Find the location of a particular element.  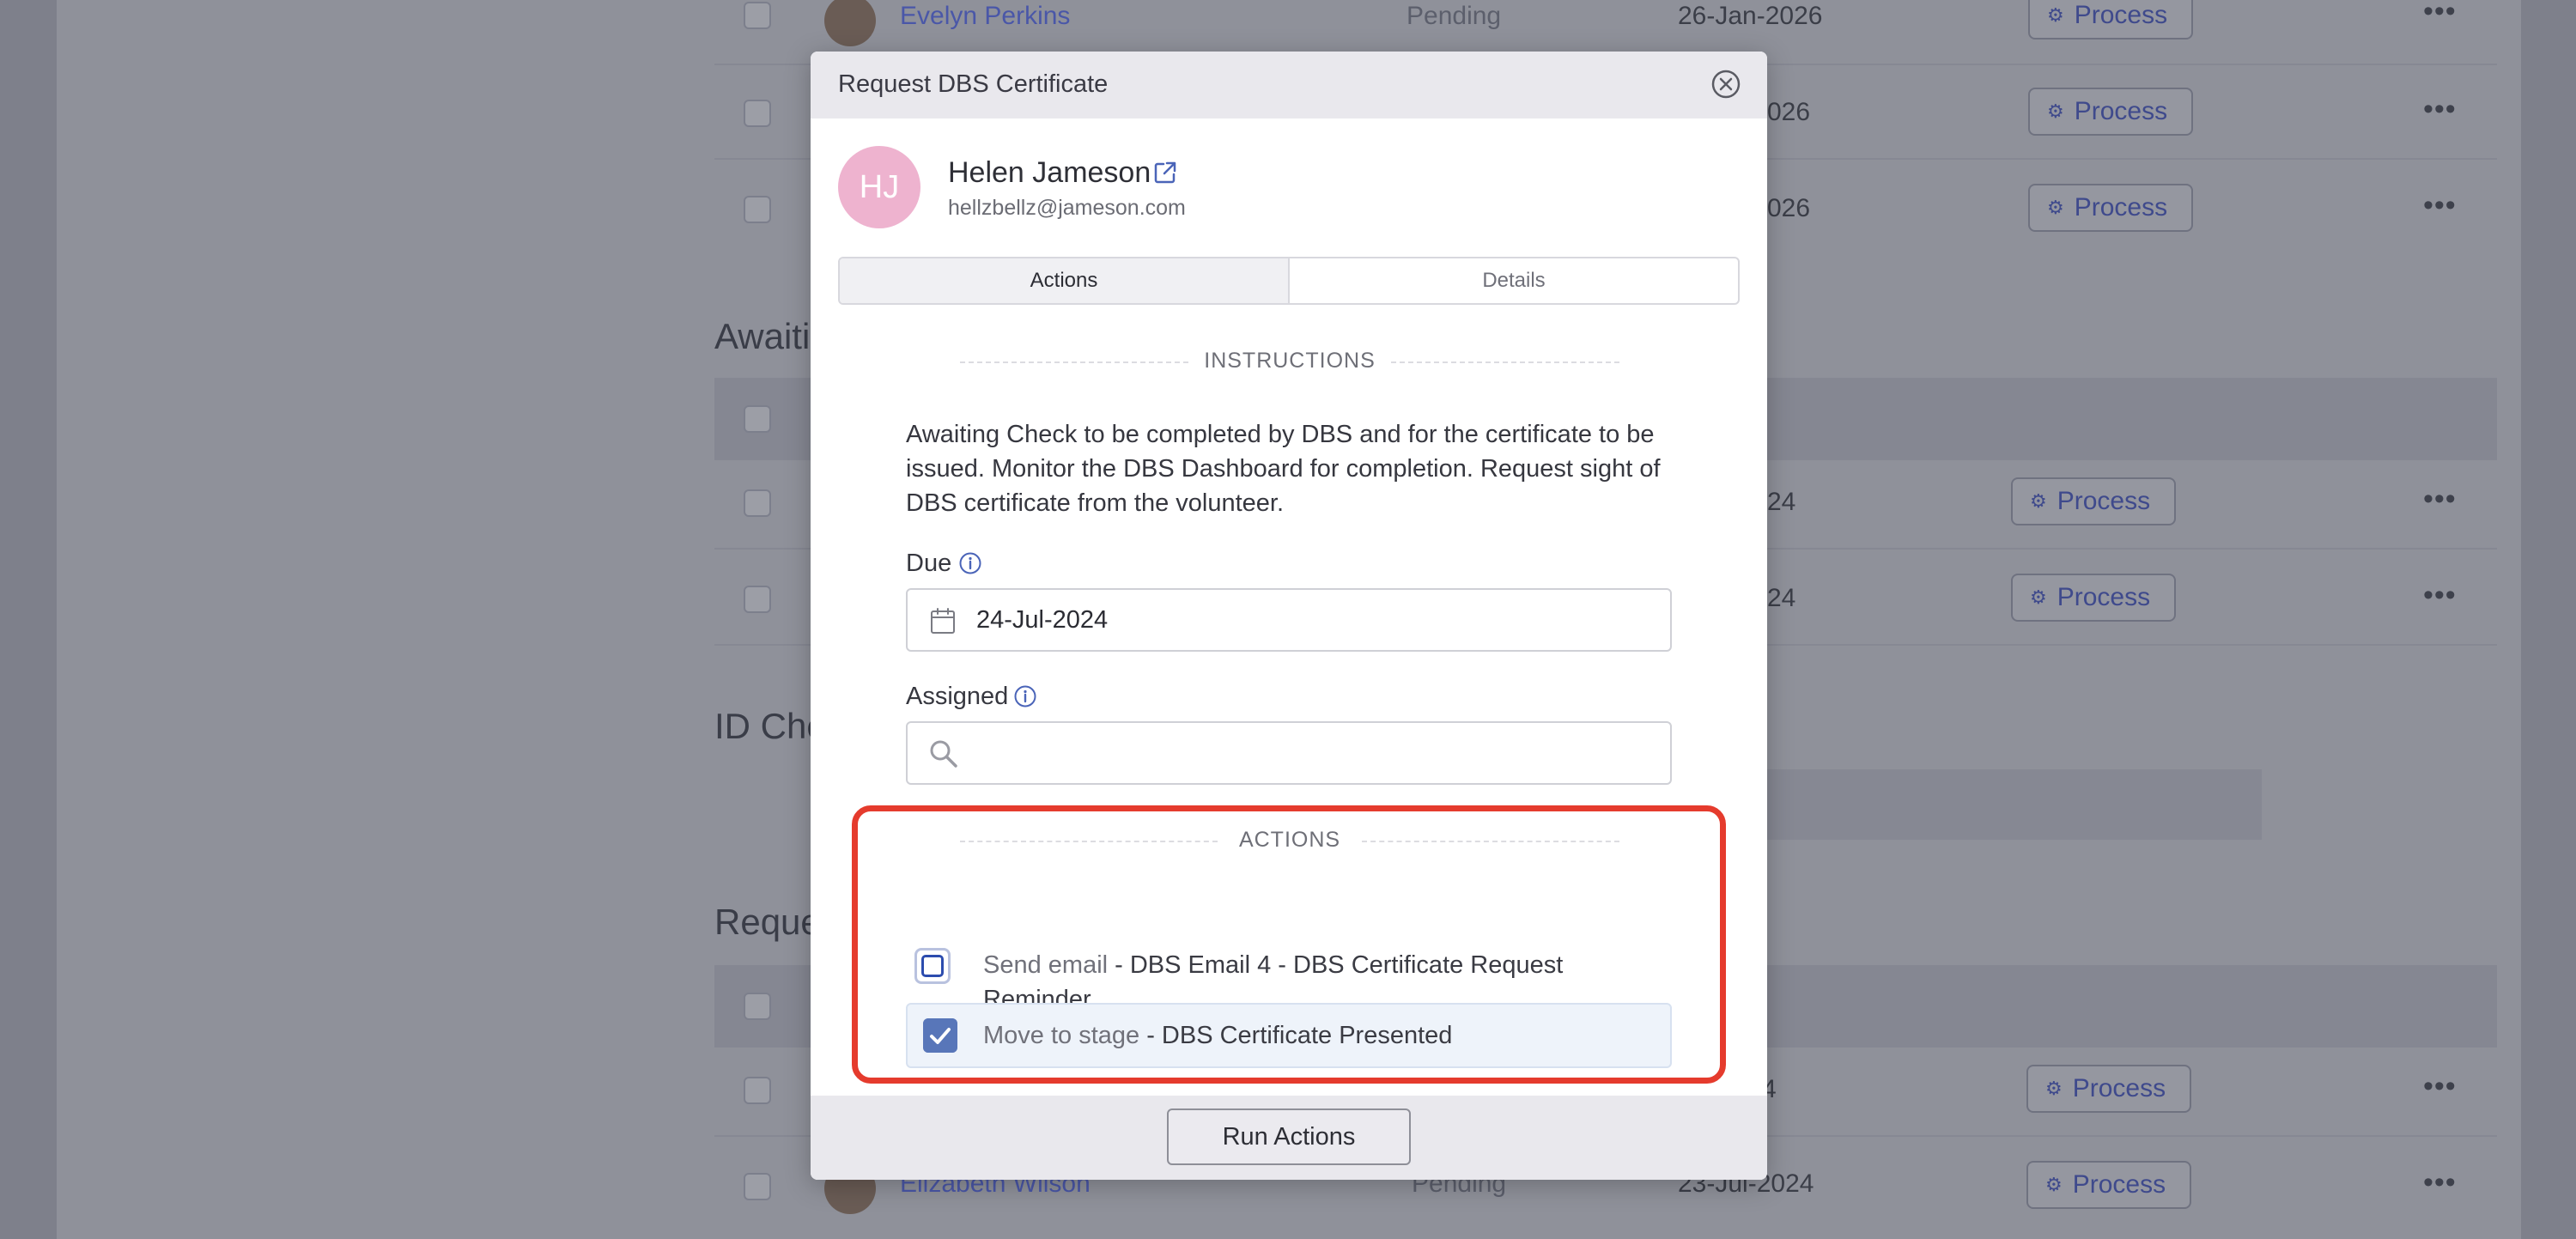

tab-bar: Actions Details is located at coordinates (1289, 281).